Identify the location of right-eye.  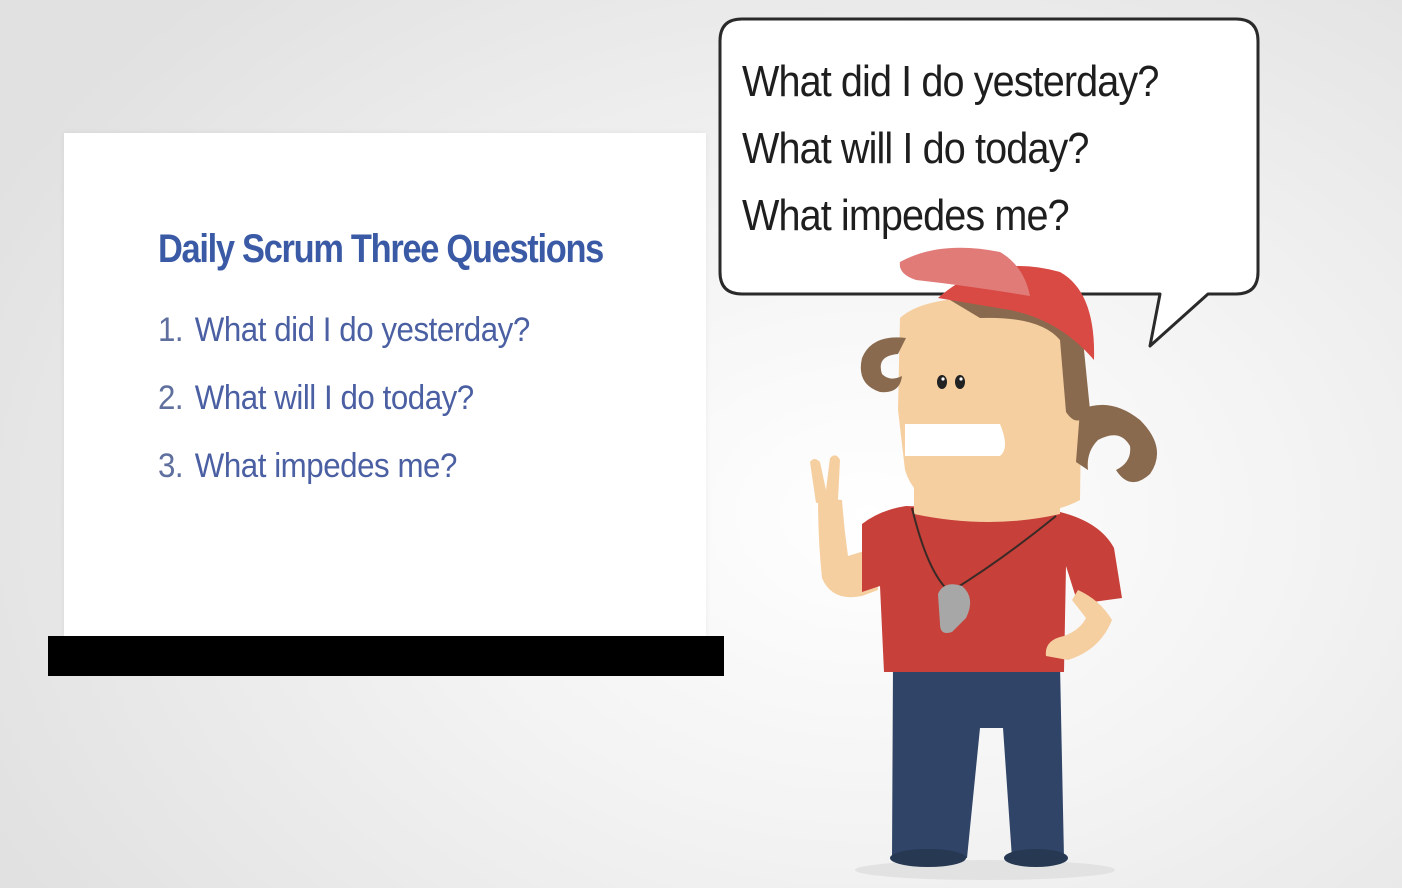
(960, 382).